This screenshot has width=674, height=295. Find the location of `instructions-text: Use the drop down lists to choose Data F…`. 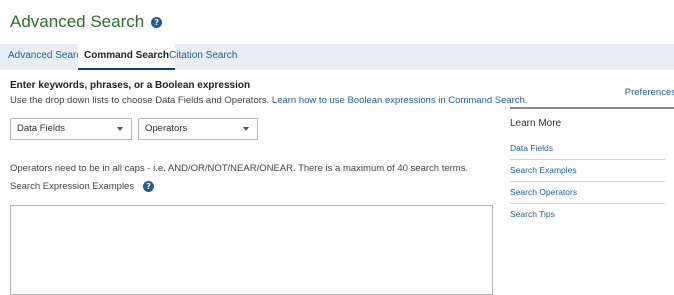

instructions-text: Use the drop down lists to choose Data F… is located at coordinates (269, 100).